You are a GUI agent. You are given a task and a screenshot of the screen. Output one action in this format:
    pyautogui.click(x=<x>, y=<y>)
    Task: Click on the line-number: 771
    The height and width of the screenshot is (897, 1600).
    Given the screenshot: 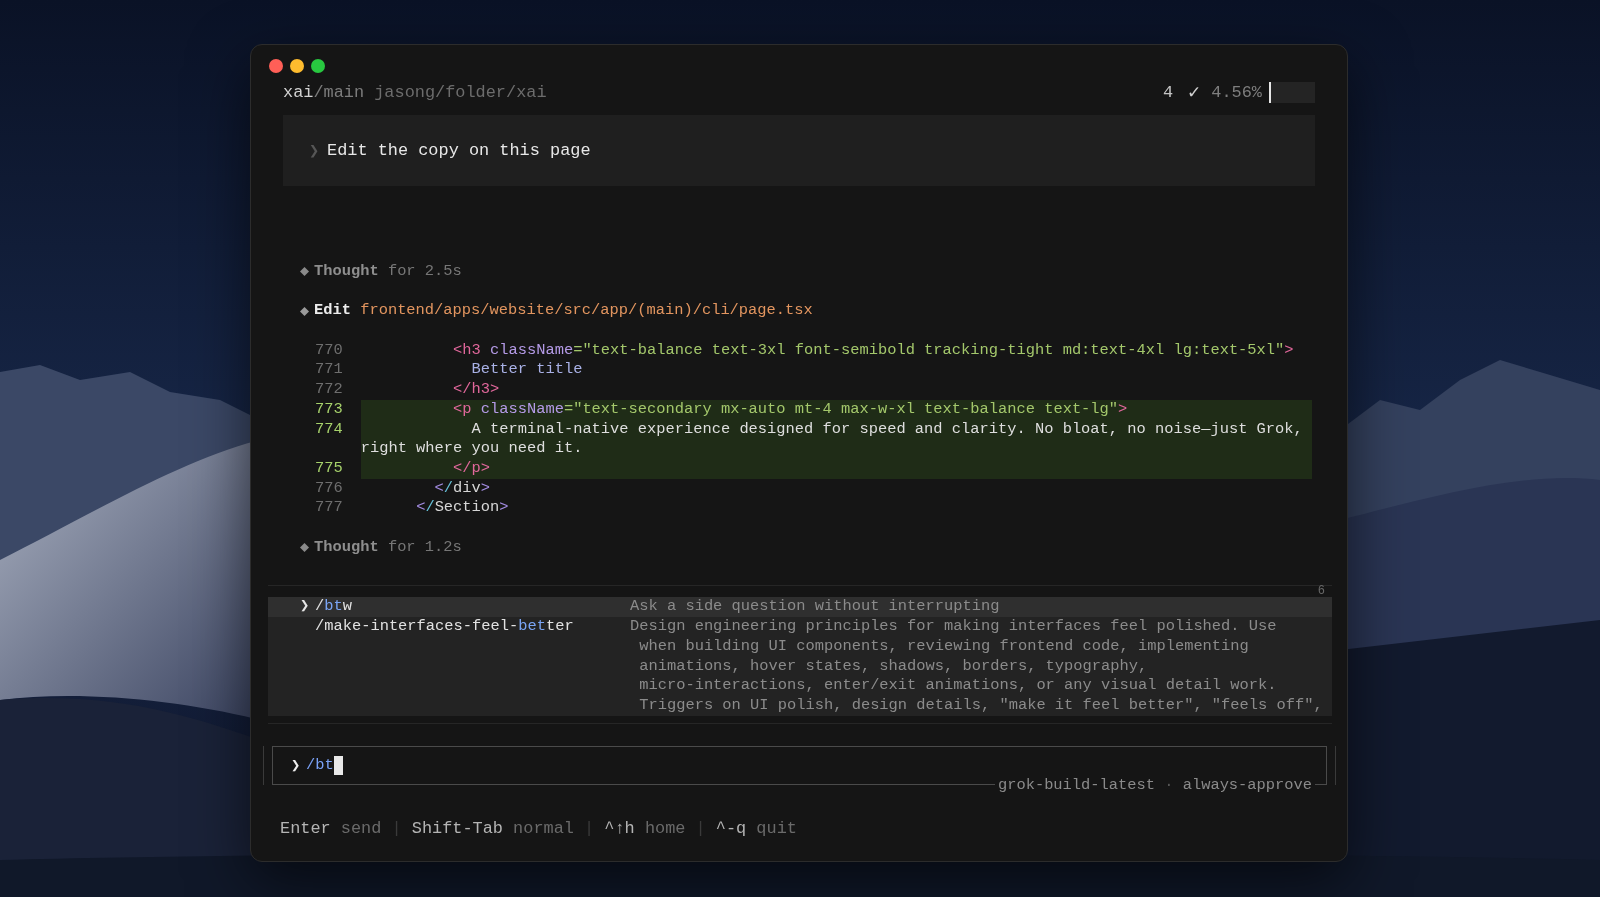 What is the action you would take?
    pyautogui.click(x=329, y=370)
    